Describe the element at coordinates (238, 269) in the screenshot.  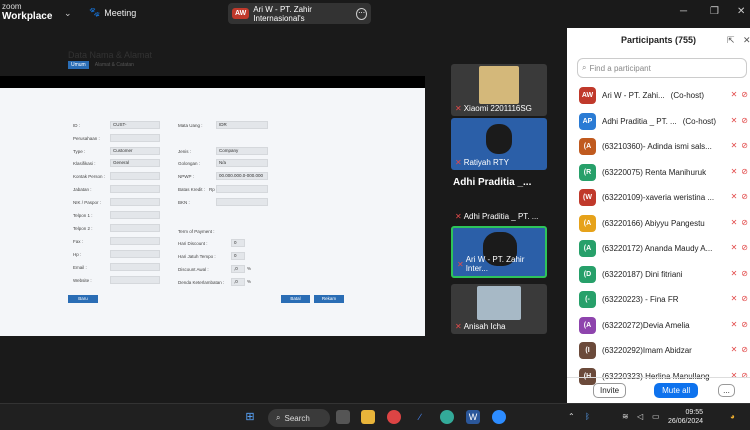
I see `discount-awal-field: ,0` at that location.